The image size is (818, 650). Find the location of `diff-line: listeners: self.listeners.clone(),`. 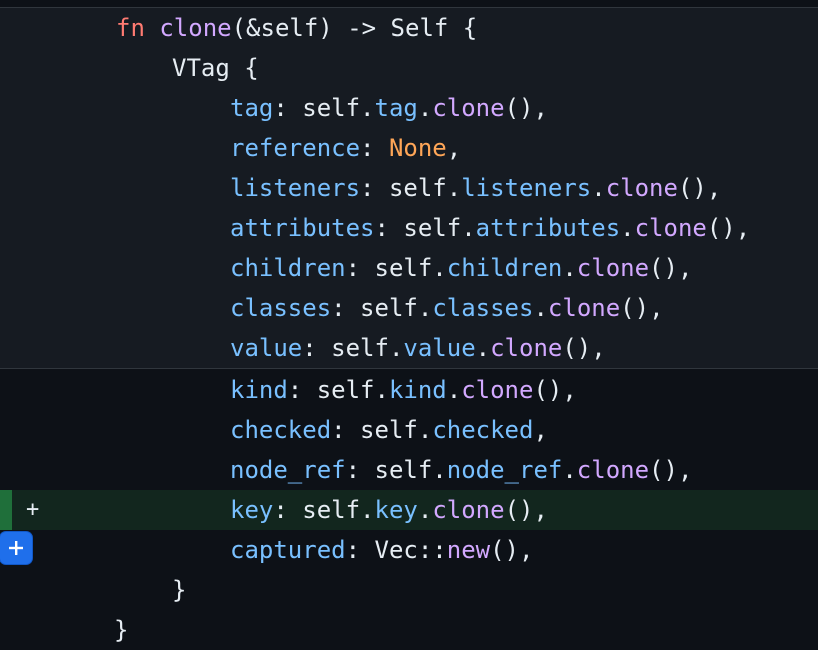

diff-line: listeners: self.listeners.clone(), is located at coordinates (409, 188).